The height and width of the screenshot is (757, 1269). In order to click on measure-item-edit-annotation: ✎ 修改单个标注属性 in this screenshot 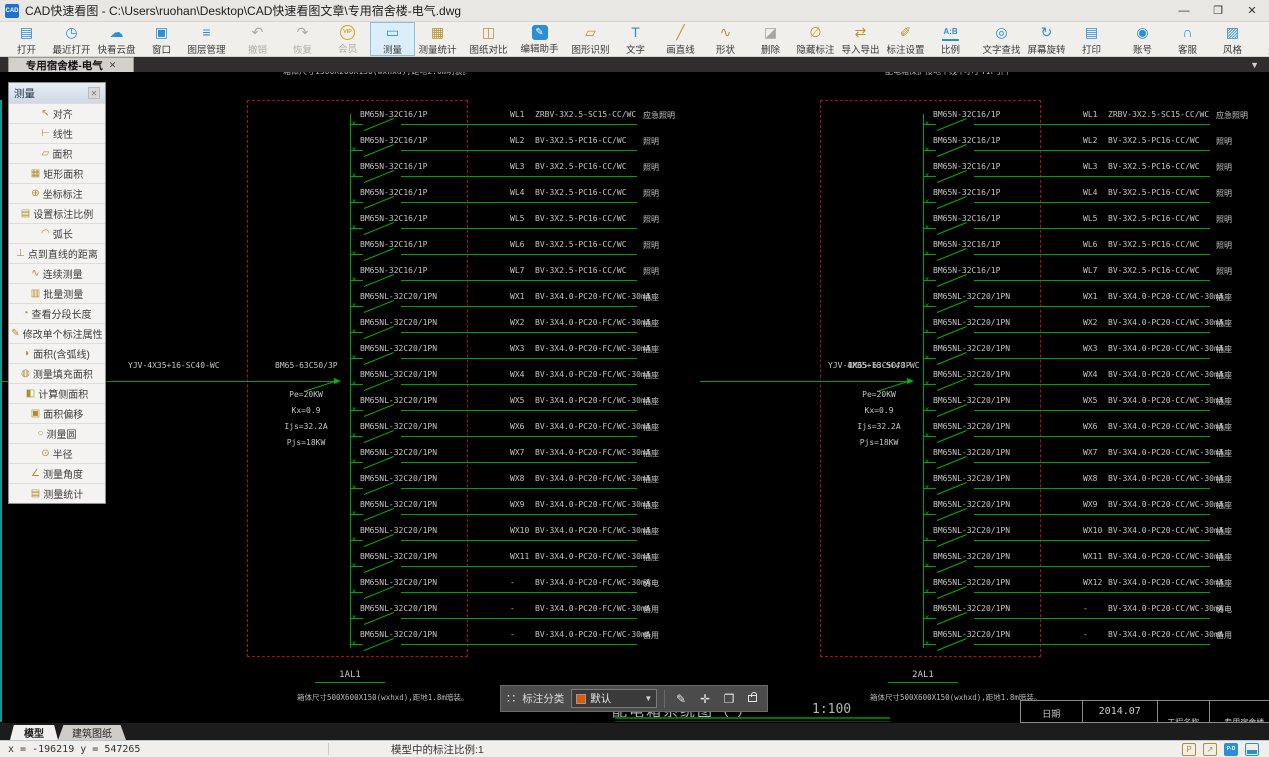, I will do `click(57, 333)`.